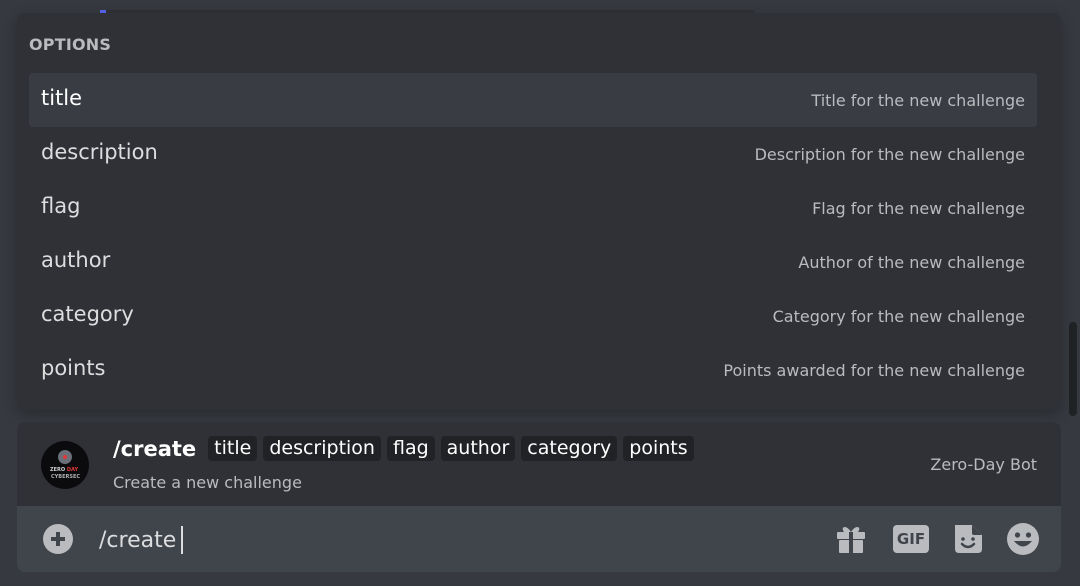 The width and height of the screenshot is (1080, 586). Describe the element at coordinates (322, 448) in the screenshot. I see `param-chip-description: description` at that location.